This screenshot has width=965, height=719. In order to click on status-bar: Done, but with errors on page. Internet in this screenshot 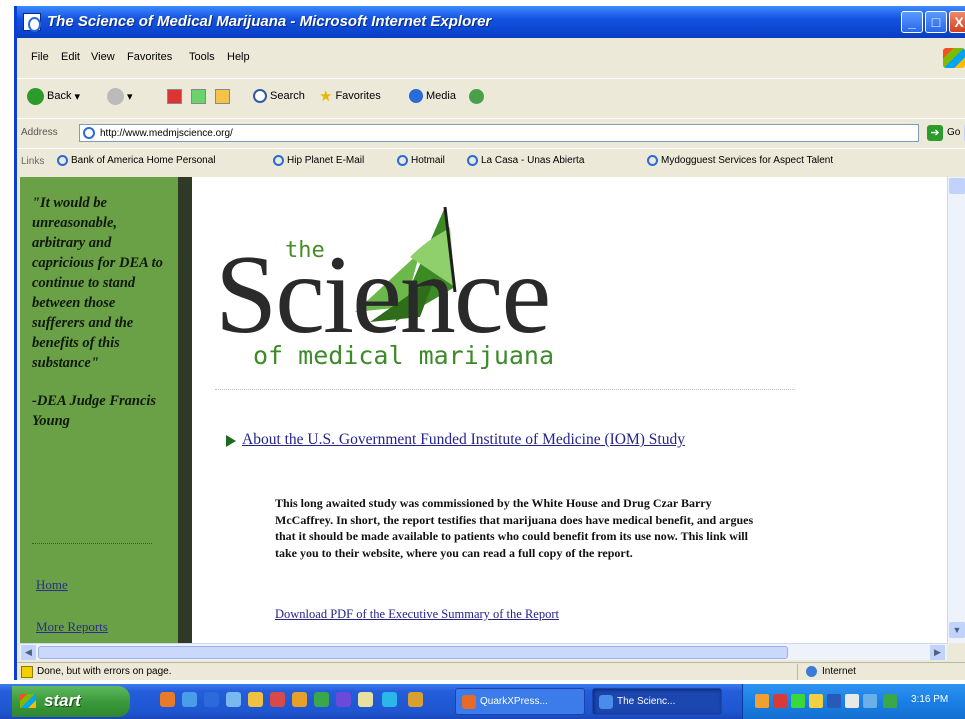, I will do `click(491, 671)`.